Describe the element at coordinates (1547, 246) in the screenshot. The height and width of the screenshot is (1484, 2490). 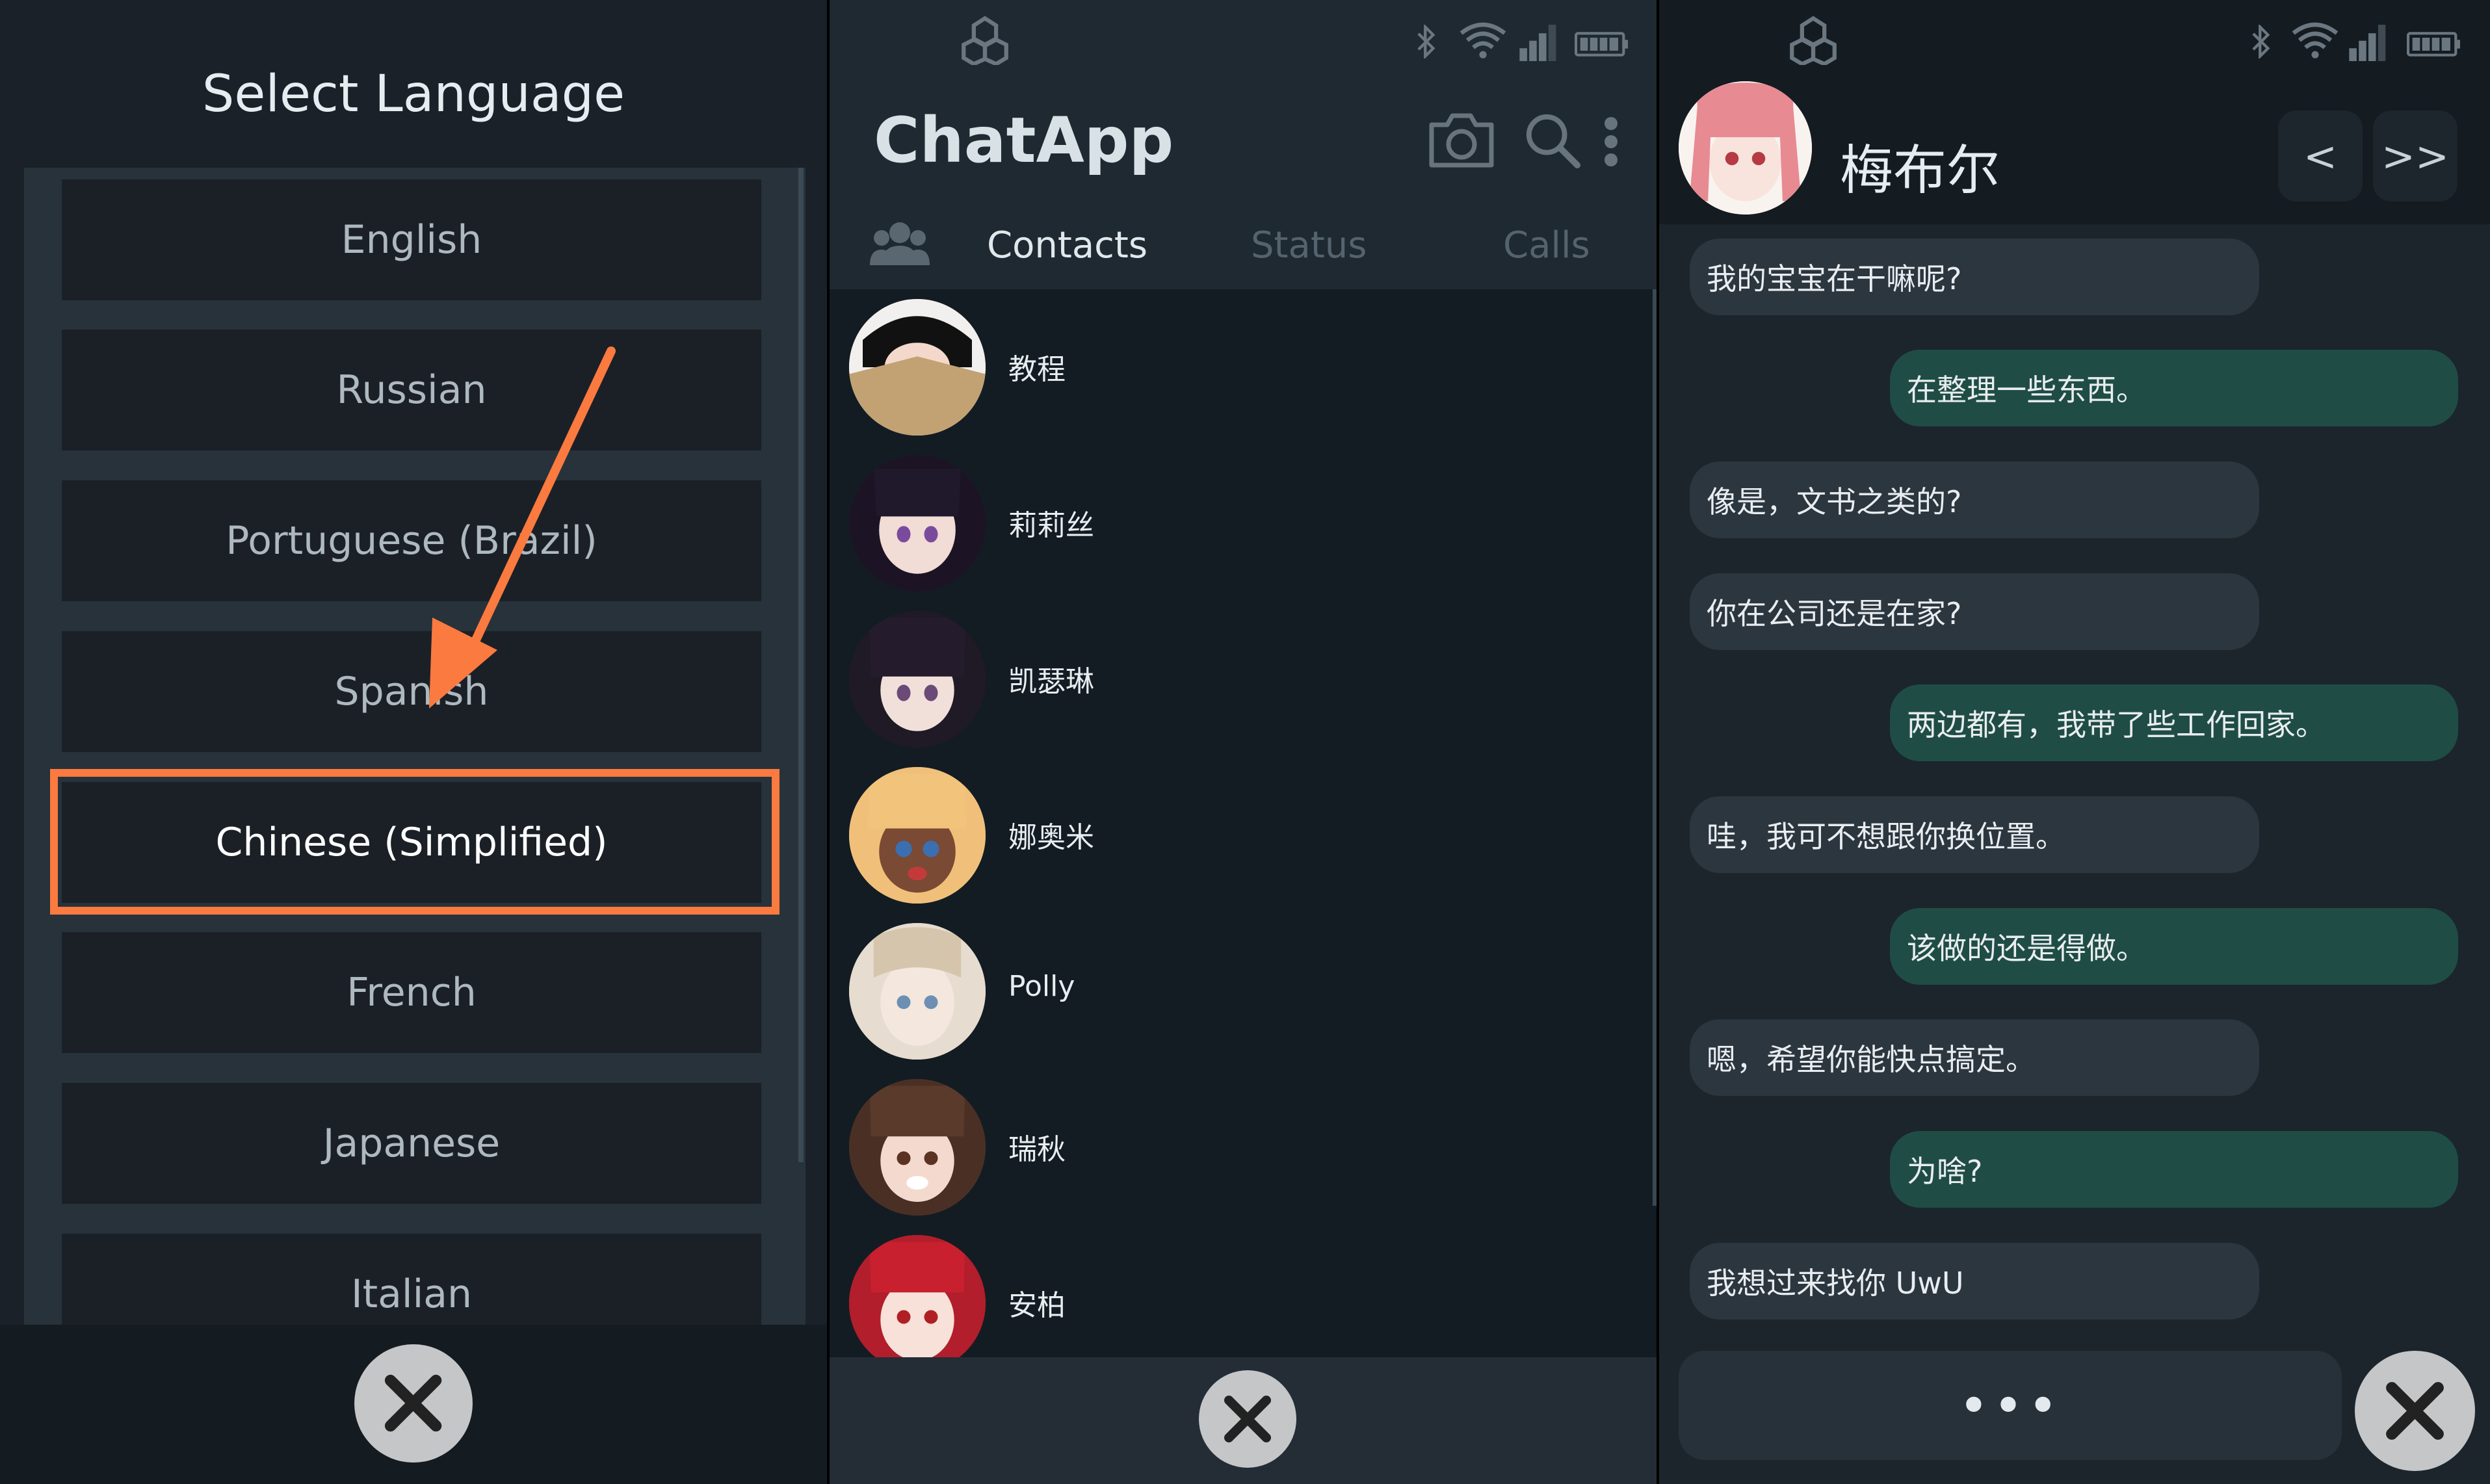
I see `tab-calls: Calls` at that location.